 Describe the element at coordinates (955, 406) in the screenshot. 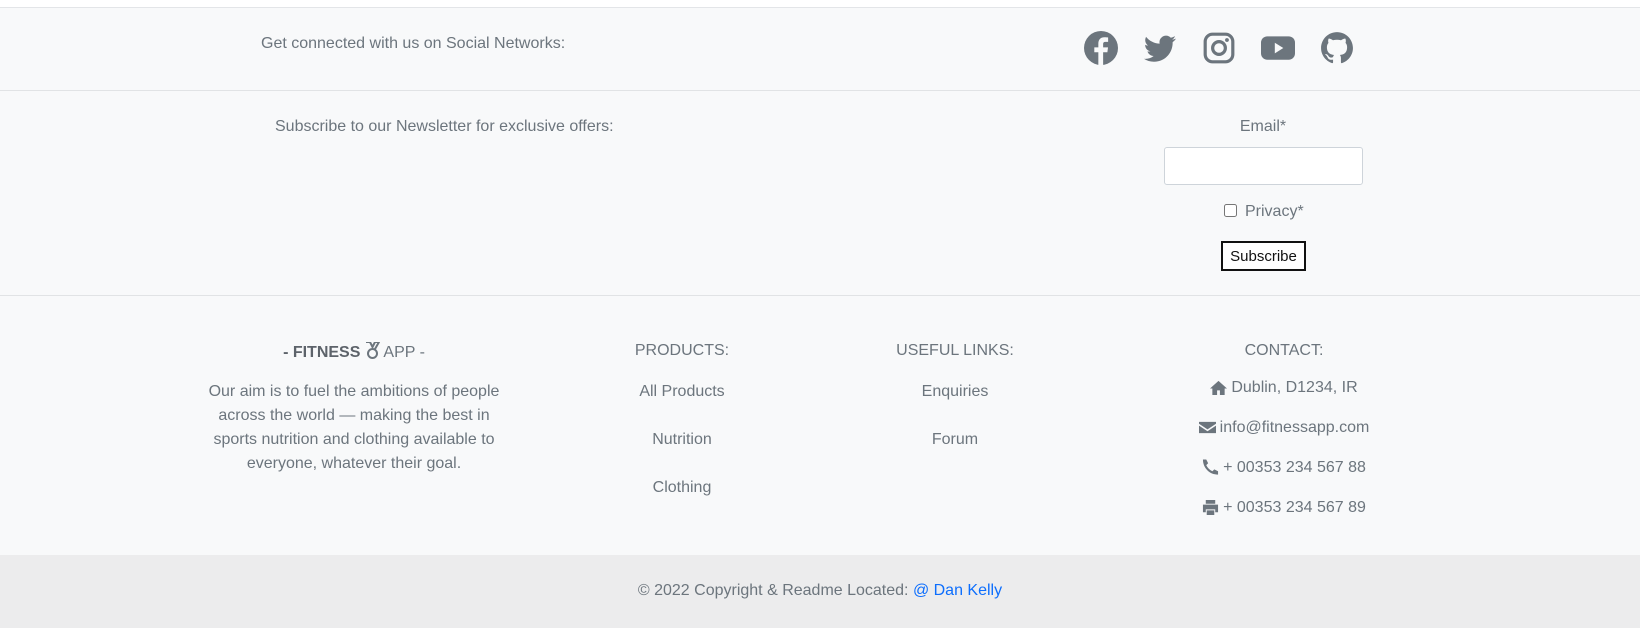

I see `link-enquiries: Enquiries` at that location.